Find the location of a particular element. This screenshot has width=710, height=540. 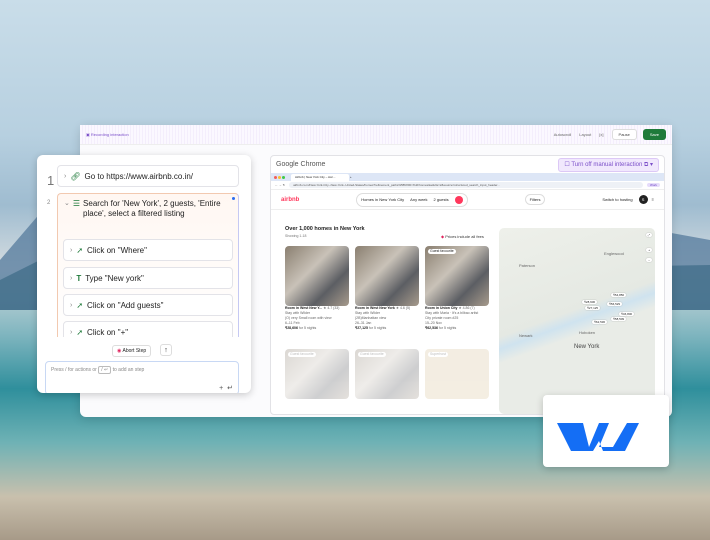

menu-icon: ≡ is located at coordinates (653, 199).